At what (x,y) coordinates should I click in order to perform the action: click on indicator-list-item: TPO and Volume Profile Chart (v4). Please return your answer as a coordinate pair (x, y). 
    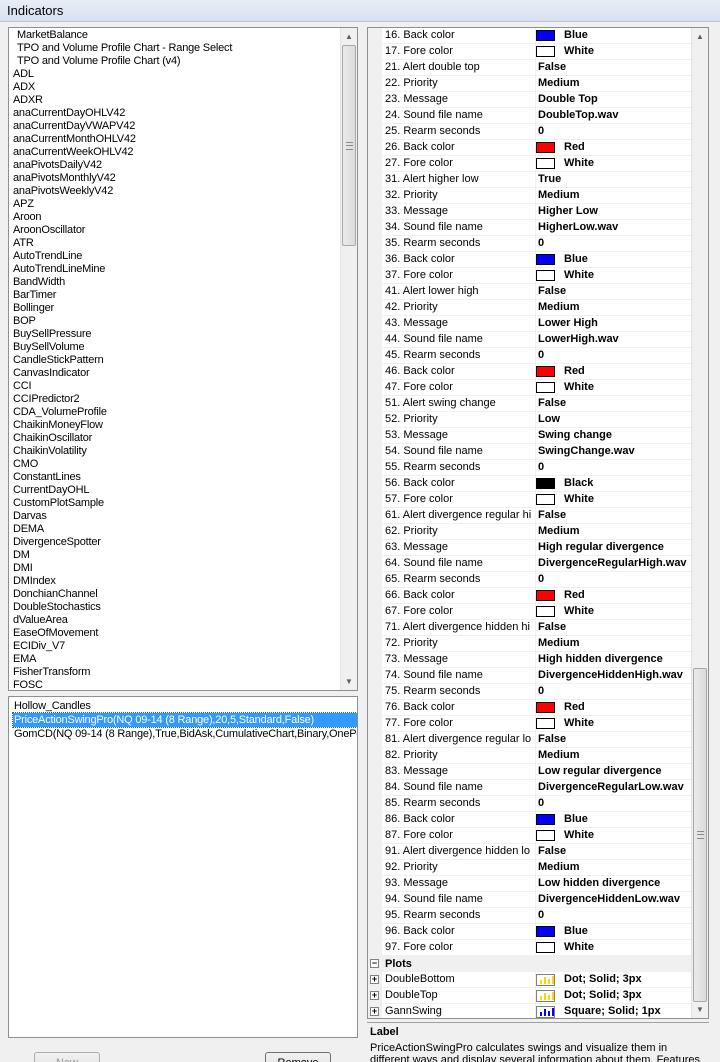
    Looking at the image, I should click on (176, 61).